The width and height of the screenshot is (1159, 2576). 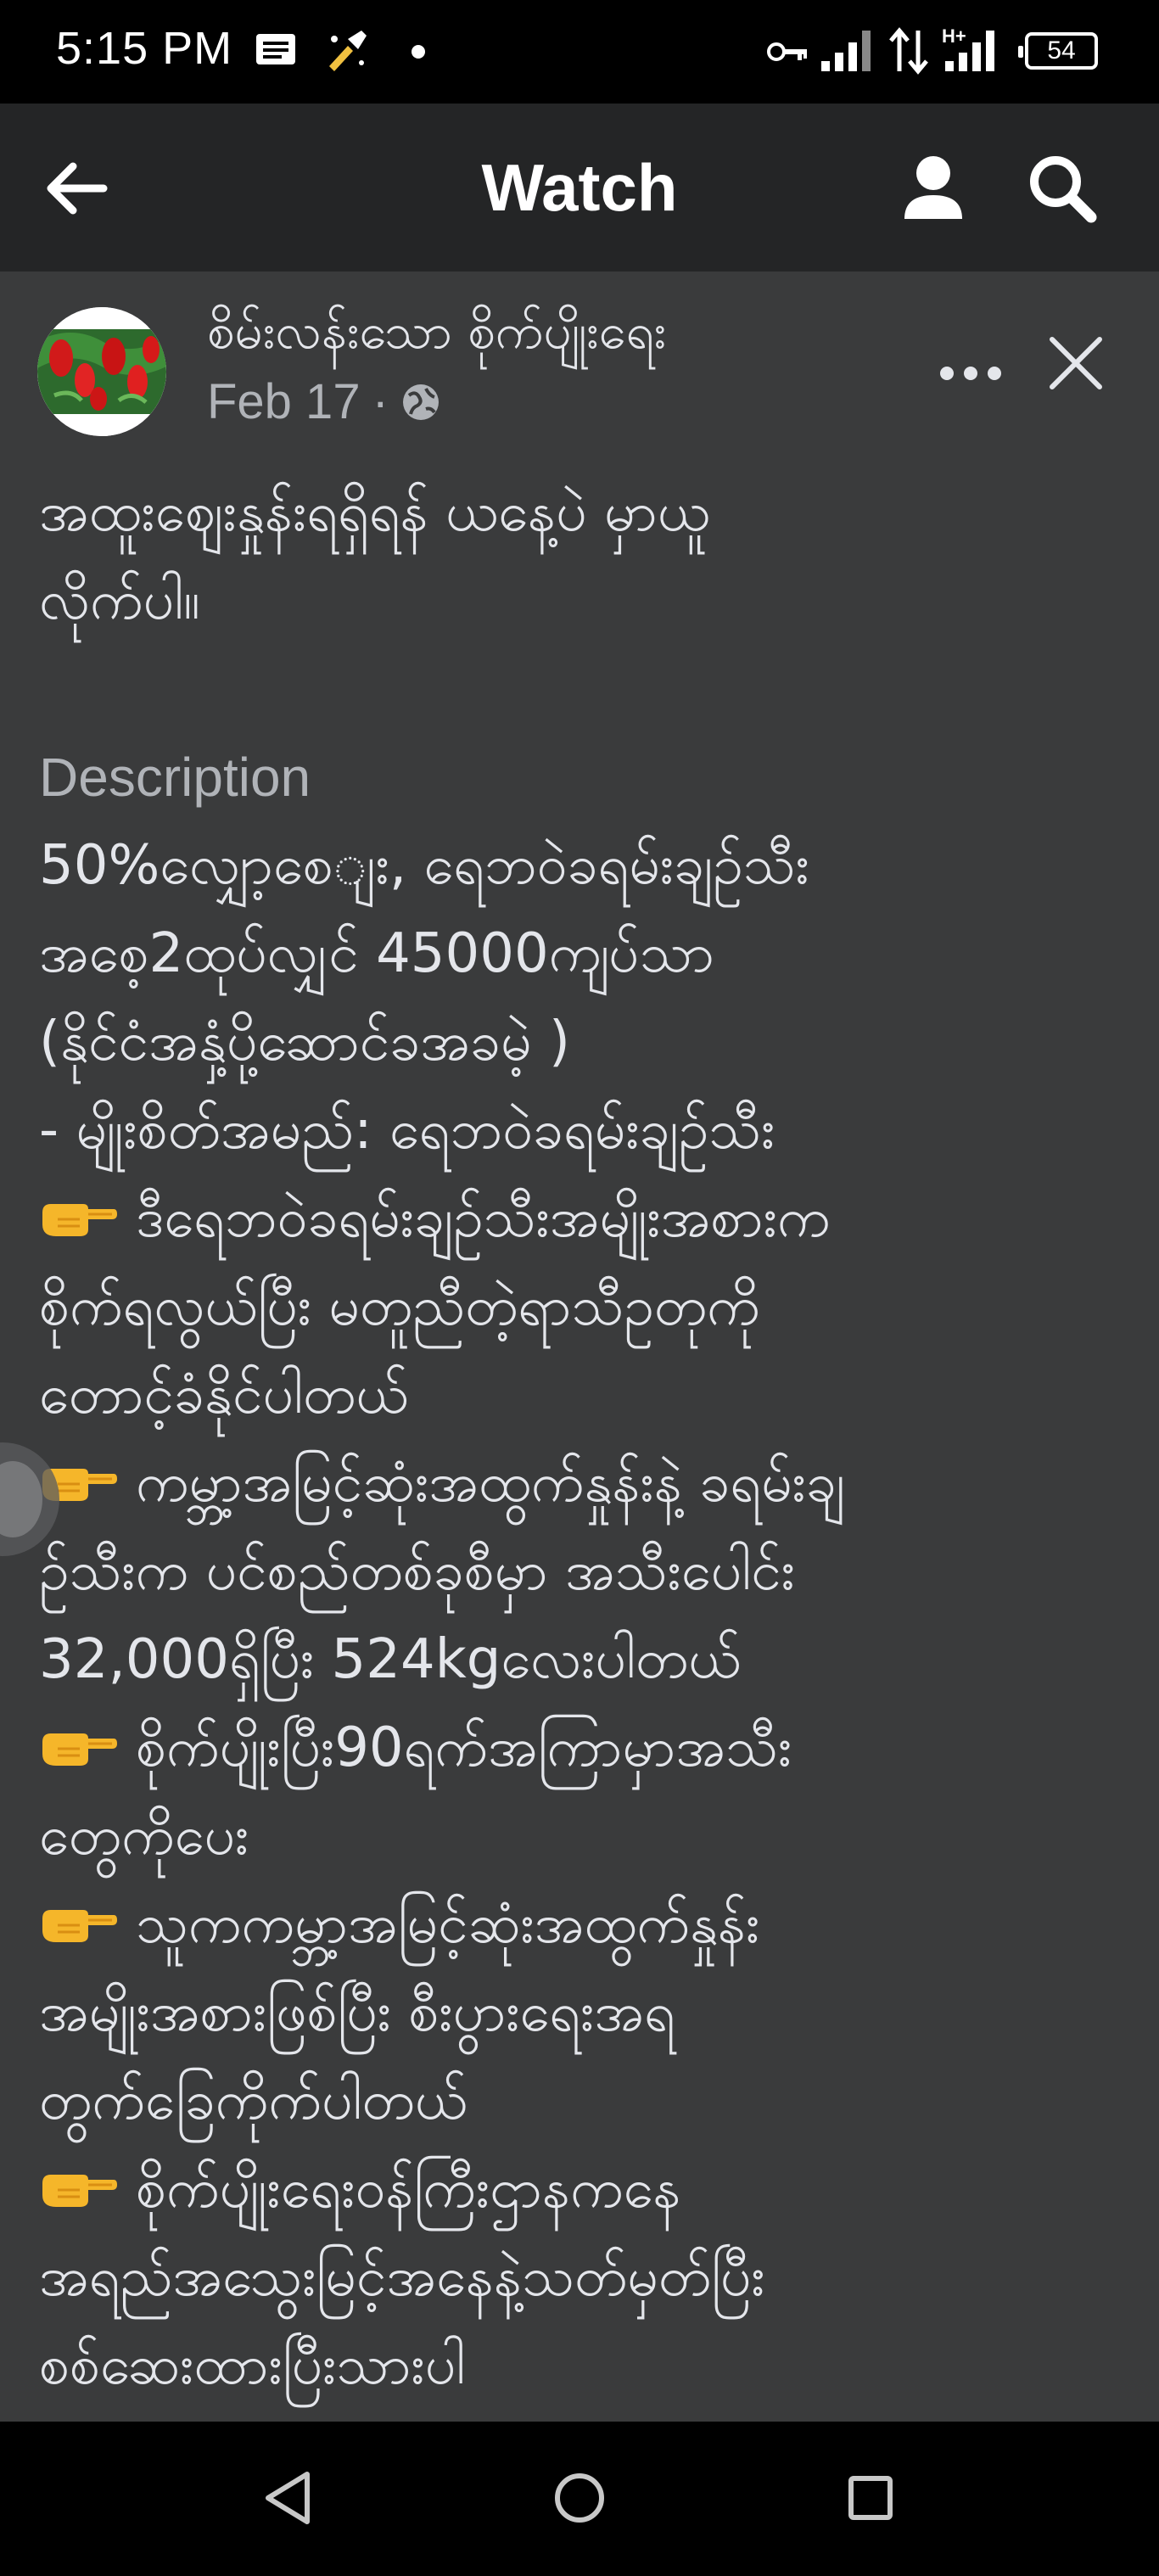 What do you see at coordinates (144, 1836) in the screenshot?
I see `bullet-line: တွေကိုပေး` at bounding box center [144, 1836].